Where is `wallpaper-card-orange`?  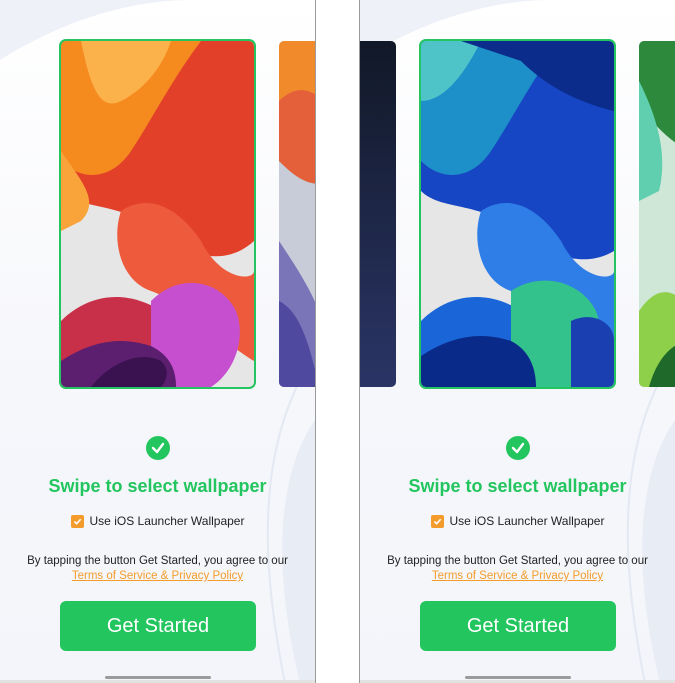 wallpaper-card-orange is located at coordinates (157, 214).